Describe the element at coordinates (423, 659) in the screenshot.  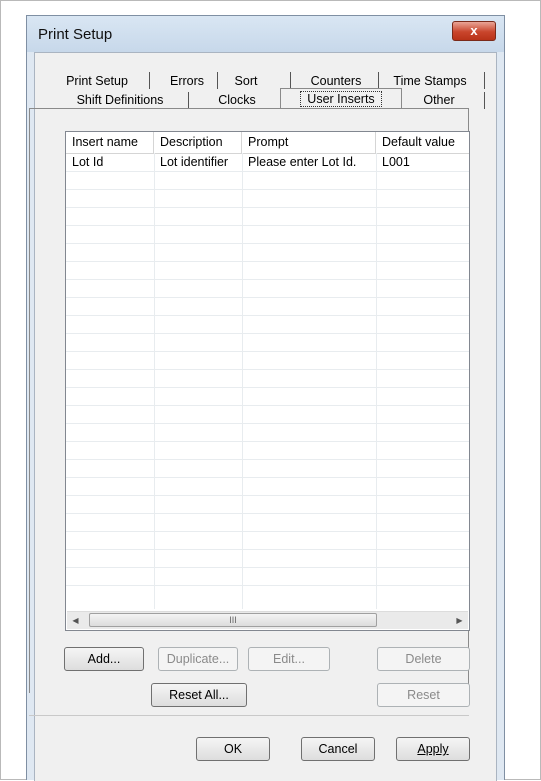
I see `delete-button: Delete` at that location.